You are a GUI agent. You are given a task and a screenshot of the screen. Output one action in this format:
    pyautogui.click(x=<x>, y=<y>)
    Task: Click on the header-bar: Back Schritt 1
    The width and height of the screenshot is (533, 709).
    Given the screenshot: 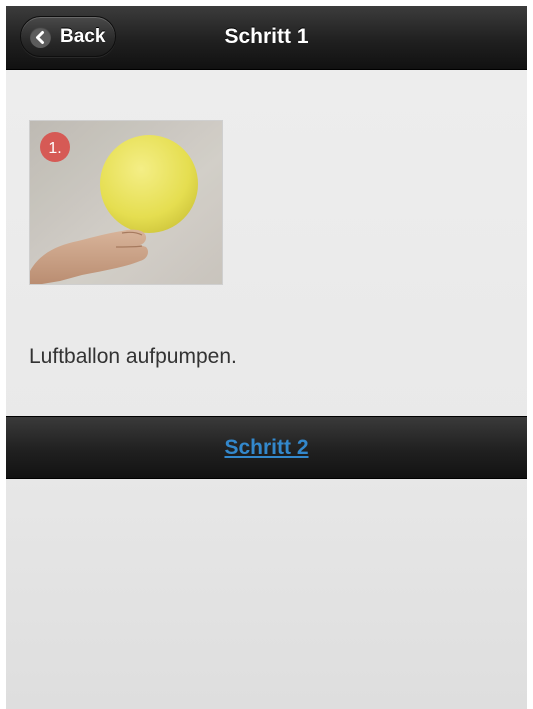 What is the action you would take?
    pyautogui.click(x=266, y=38)
    